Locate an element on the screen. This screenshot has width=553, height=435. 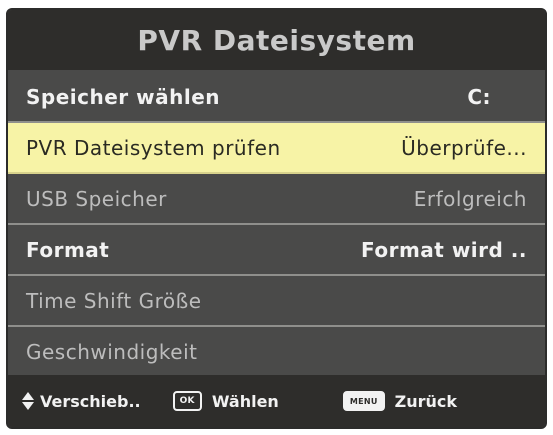
menu-item-format: Format Format wird .. is located at coordinates (276, 250).